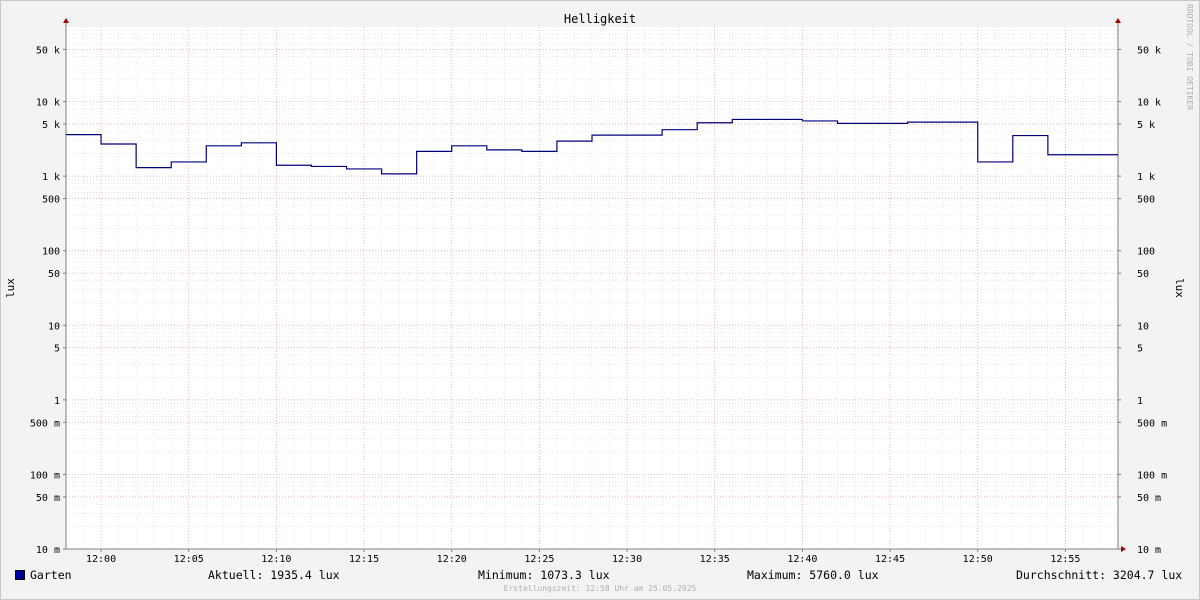 This screenshot has width=1200, height=600. I want to click on watermark: RRDTOOL / TOBI OETIKER, so click(1189, 57).